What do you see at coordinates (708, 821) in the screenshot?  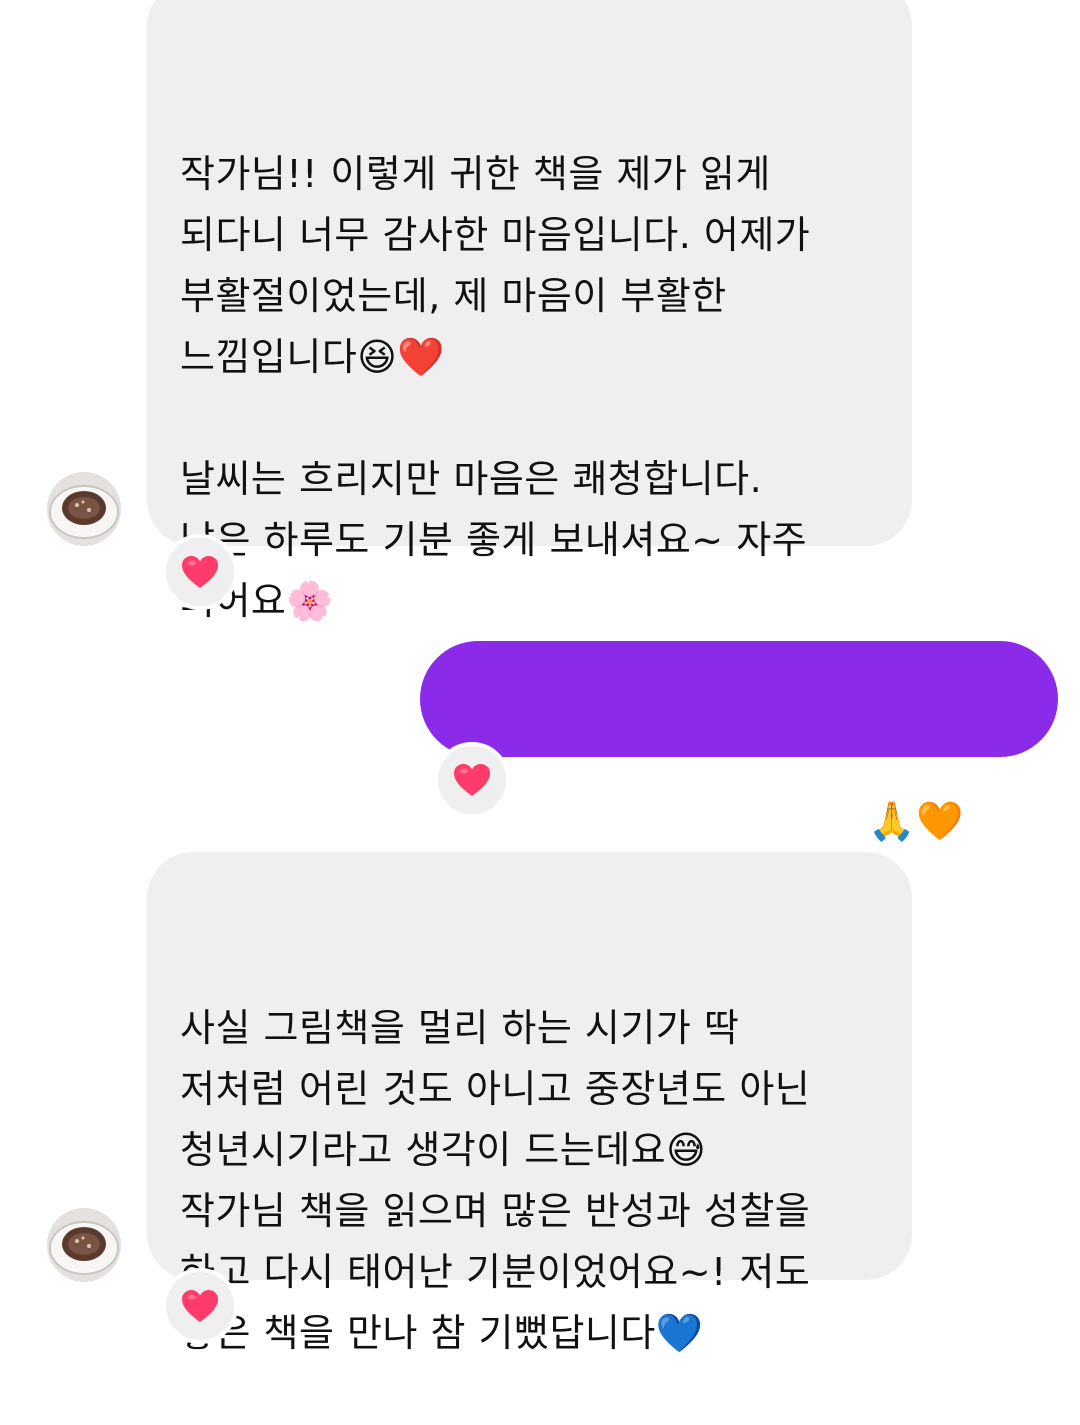 I see `message-text: 도움되셨다니 정말 기뻐요🙏🧡` at bounding box center [708, 821].